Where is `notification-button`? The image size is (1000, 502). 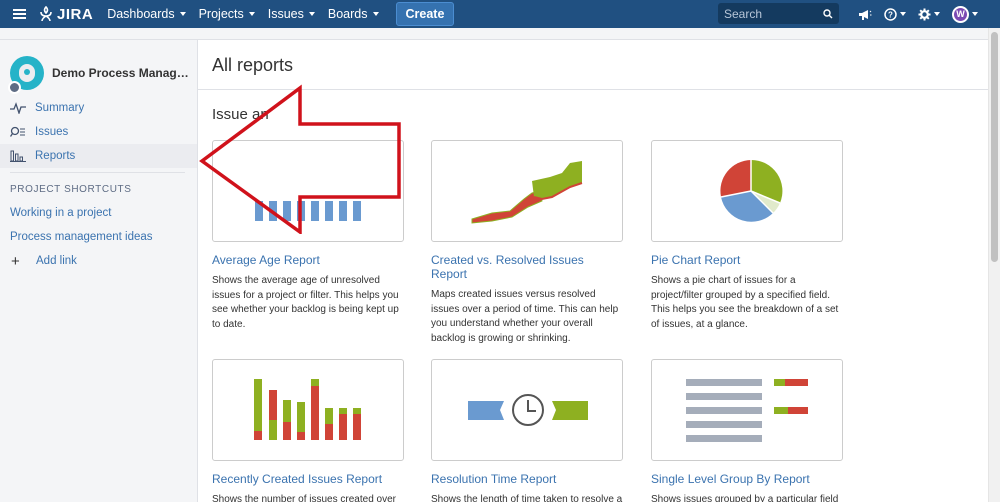 notification-button is located at coordinates (865, 14).